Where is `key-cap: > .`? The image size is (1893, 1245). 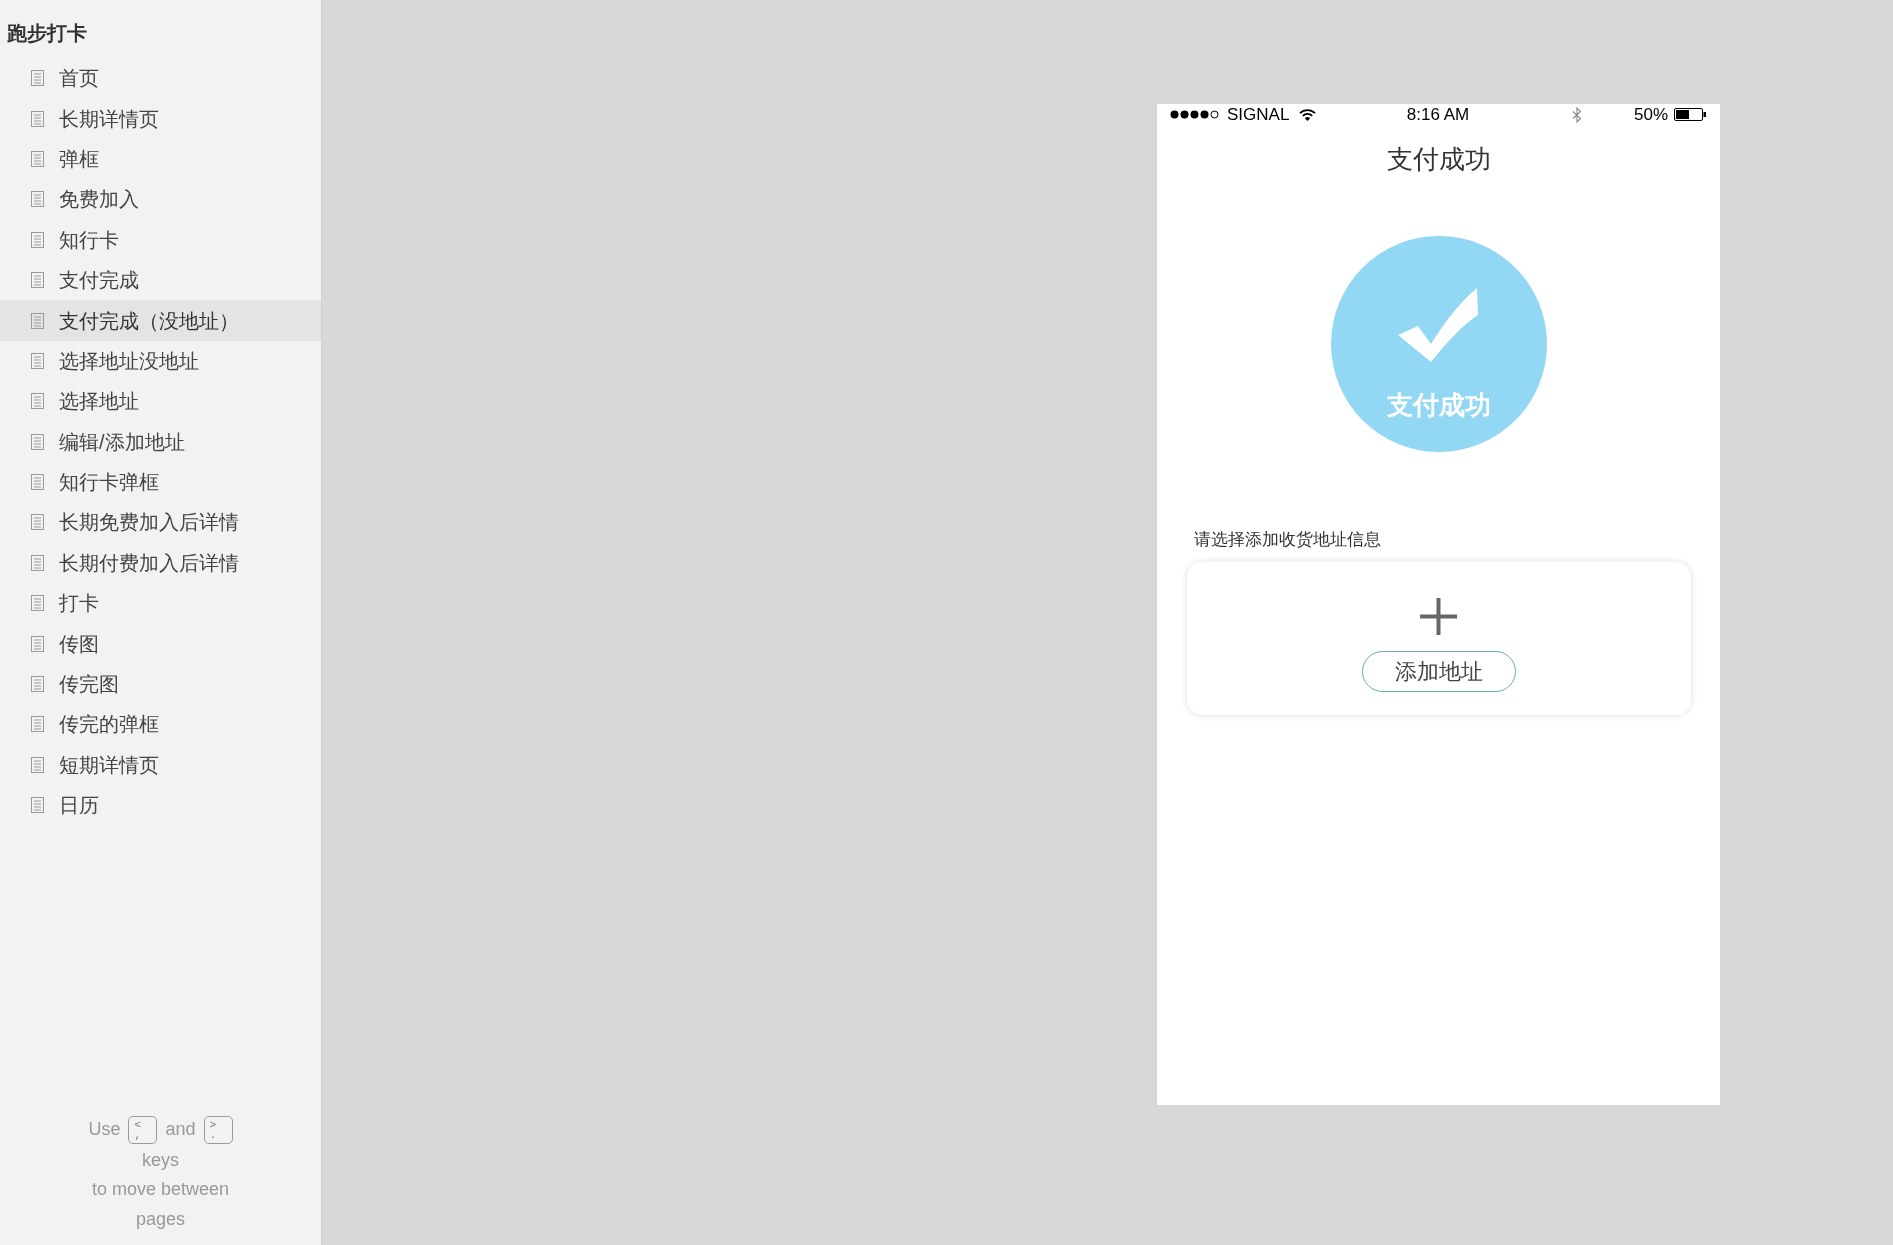
key-cap: > . is located at coordinates (218, 1129).